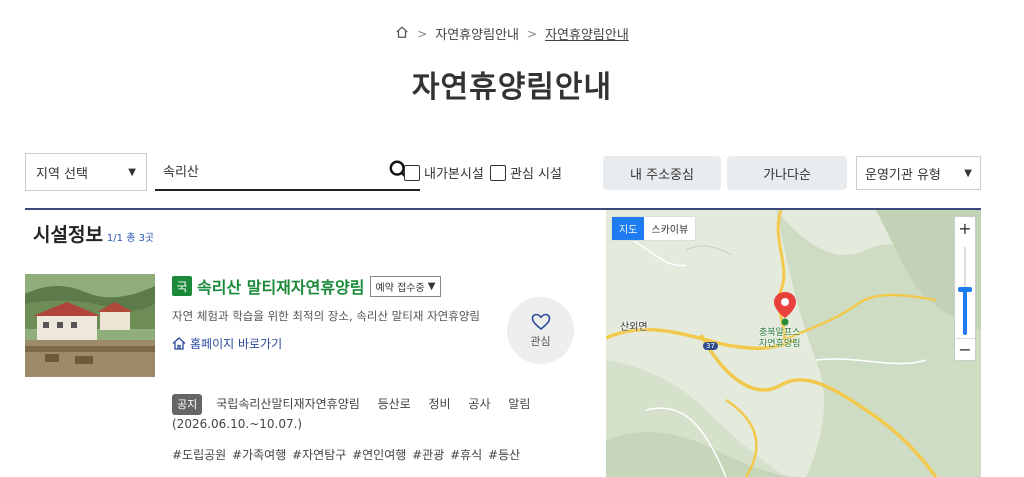  What do you see at coordinates (780, 333) in the screenshot?
I see `map-poi-line1: 충북알프스` at bounding box center [780, 333].